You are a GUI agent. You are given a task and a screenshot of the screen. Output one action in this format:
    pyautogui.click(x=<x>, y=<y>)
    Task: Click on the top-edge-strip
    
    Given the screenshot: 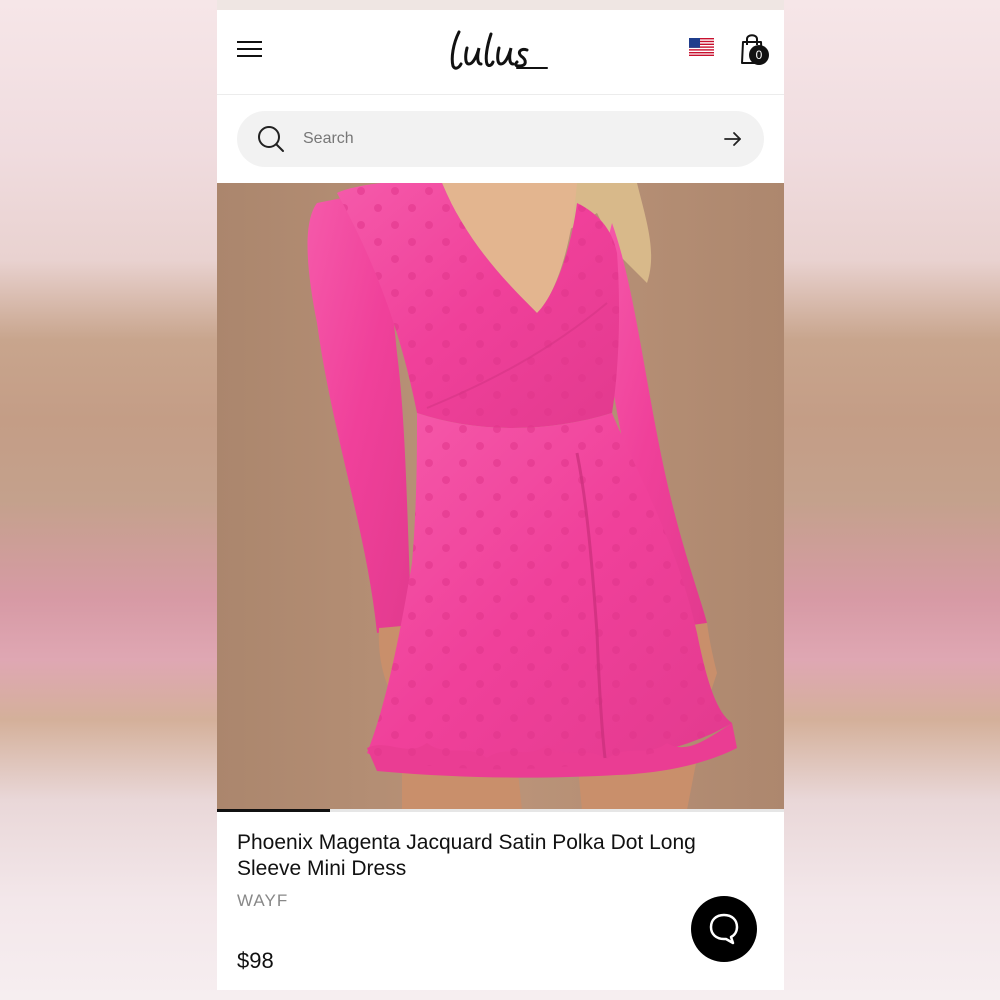 What is the action you would take?
    pyautogui.click(x=500, y=5)
    